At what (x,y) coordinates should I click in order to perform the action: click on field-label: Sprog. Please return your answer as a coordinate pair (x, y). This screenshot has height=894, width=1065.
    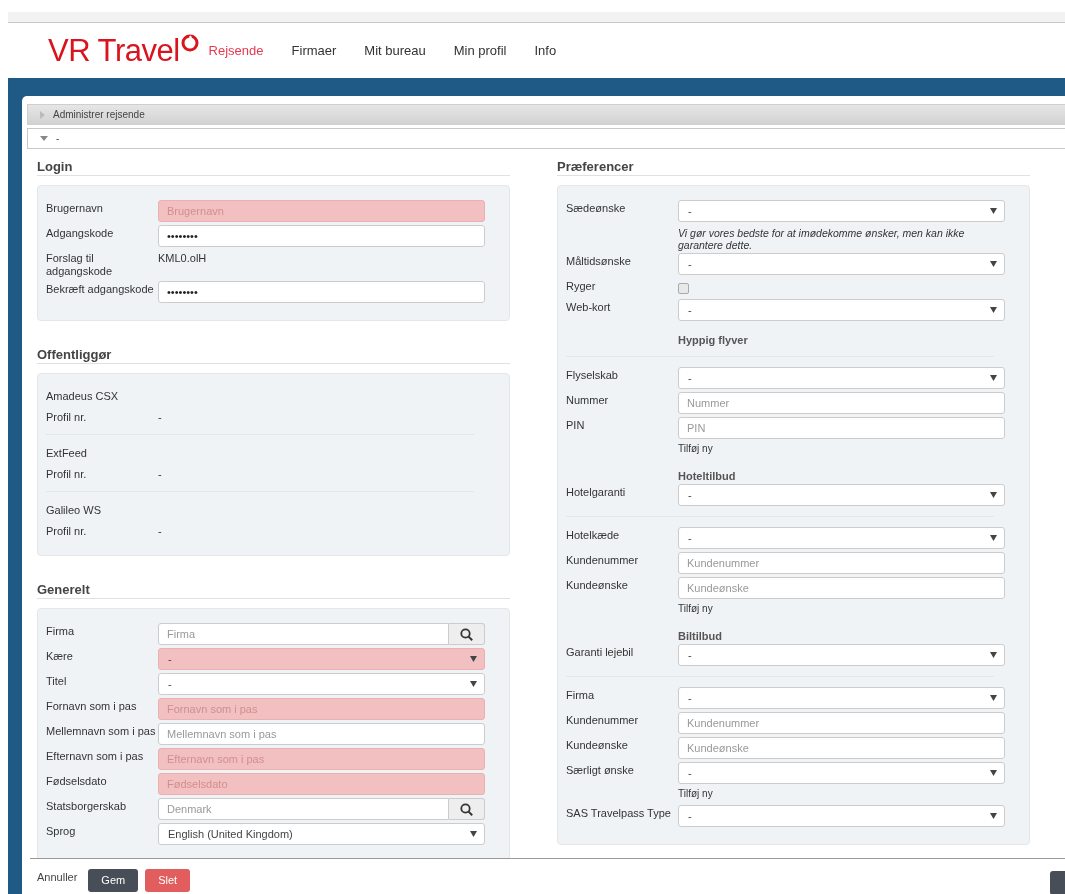
    Looking at the image, I should click on (61, 831).